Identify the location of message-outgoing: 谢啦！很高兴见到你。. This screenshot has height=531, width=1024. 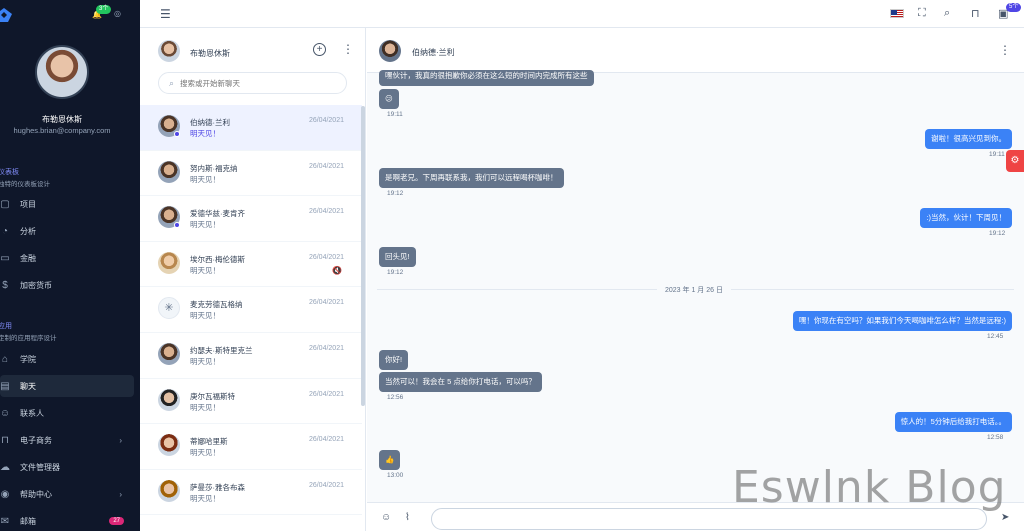
(968, 139).